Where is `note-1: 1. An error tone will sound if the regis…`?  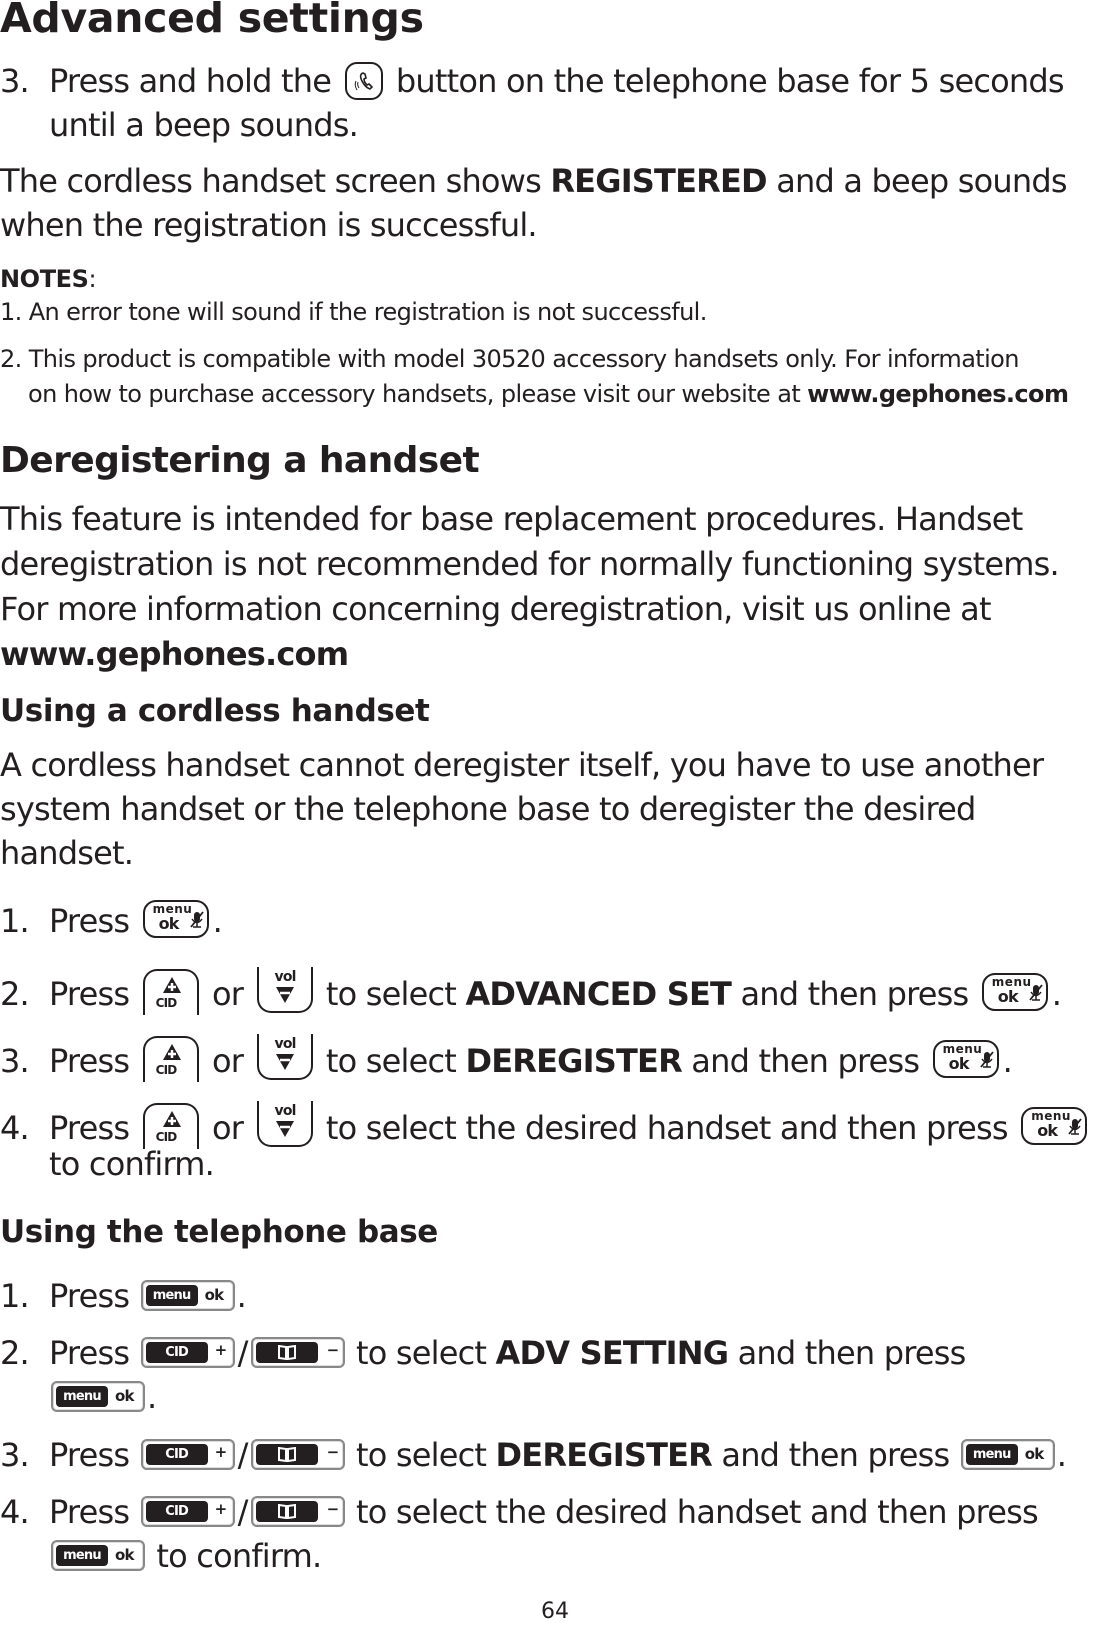 note-1: 1. An error tone will sound if the regis… is located at coordinates (353, 312).